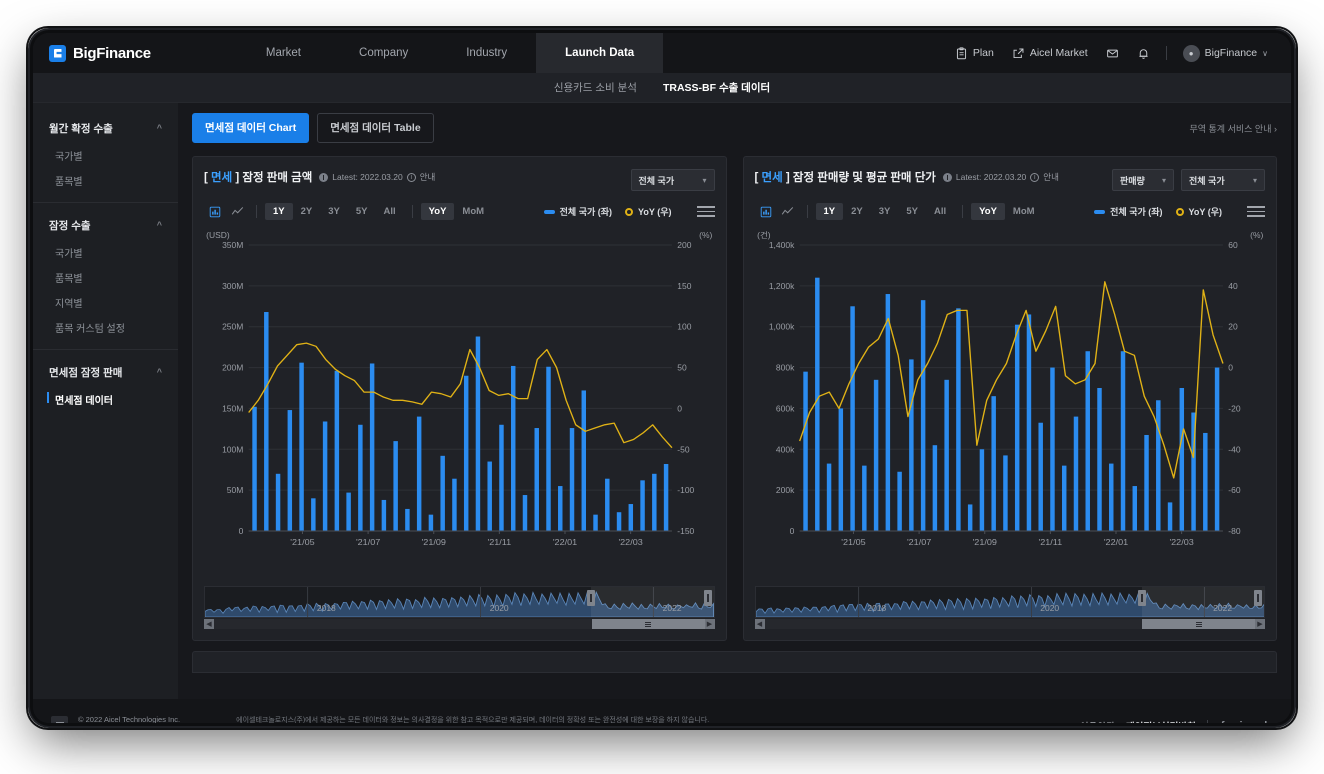  Describe the element at coordinates (974, 53) in the screenshot. I see `plan-button: Plan` at that location.